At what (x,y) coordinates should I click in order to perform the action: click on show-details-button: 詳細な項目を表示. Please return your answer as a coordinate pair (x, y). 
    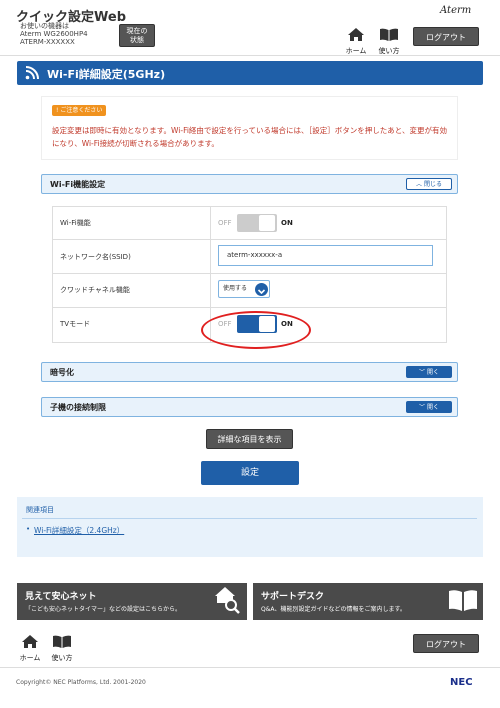
    Looking at the image, I should click on (249, 439).